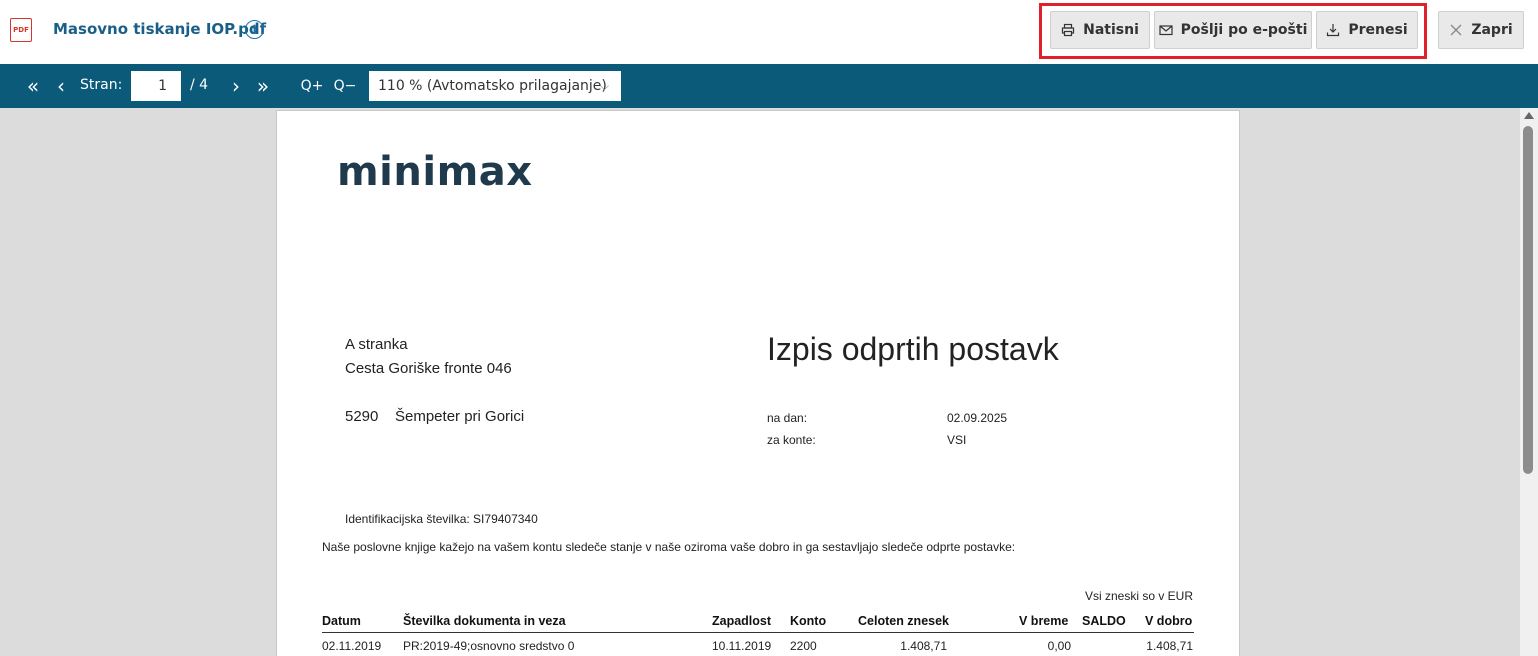 The width and height of the screenshot is (1538, 656). Describe the element at coordinates (312, 86) in the screenshot. I see `zoom-in-icon: Q+` at that location.